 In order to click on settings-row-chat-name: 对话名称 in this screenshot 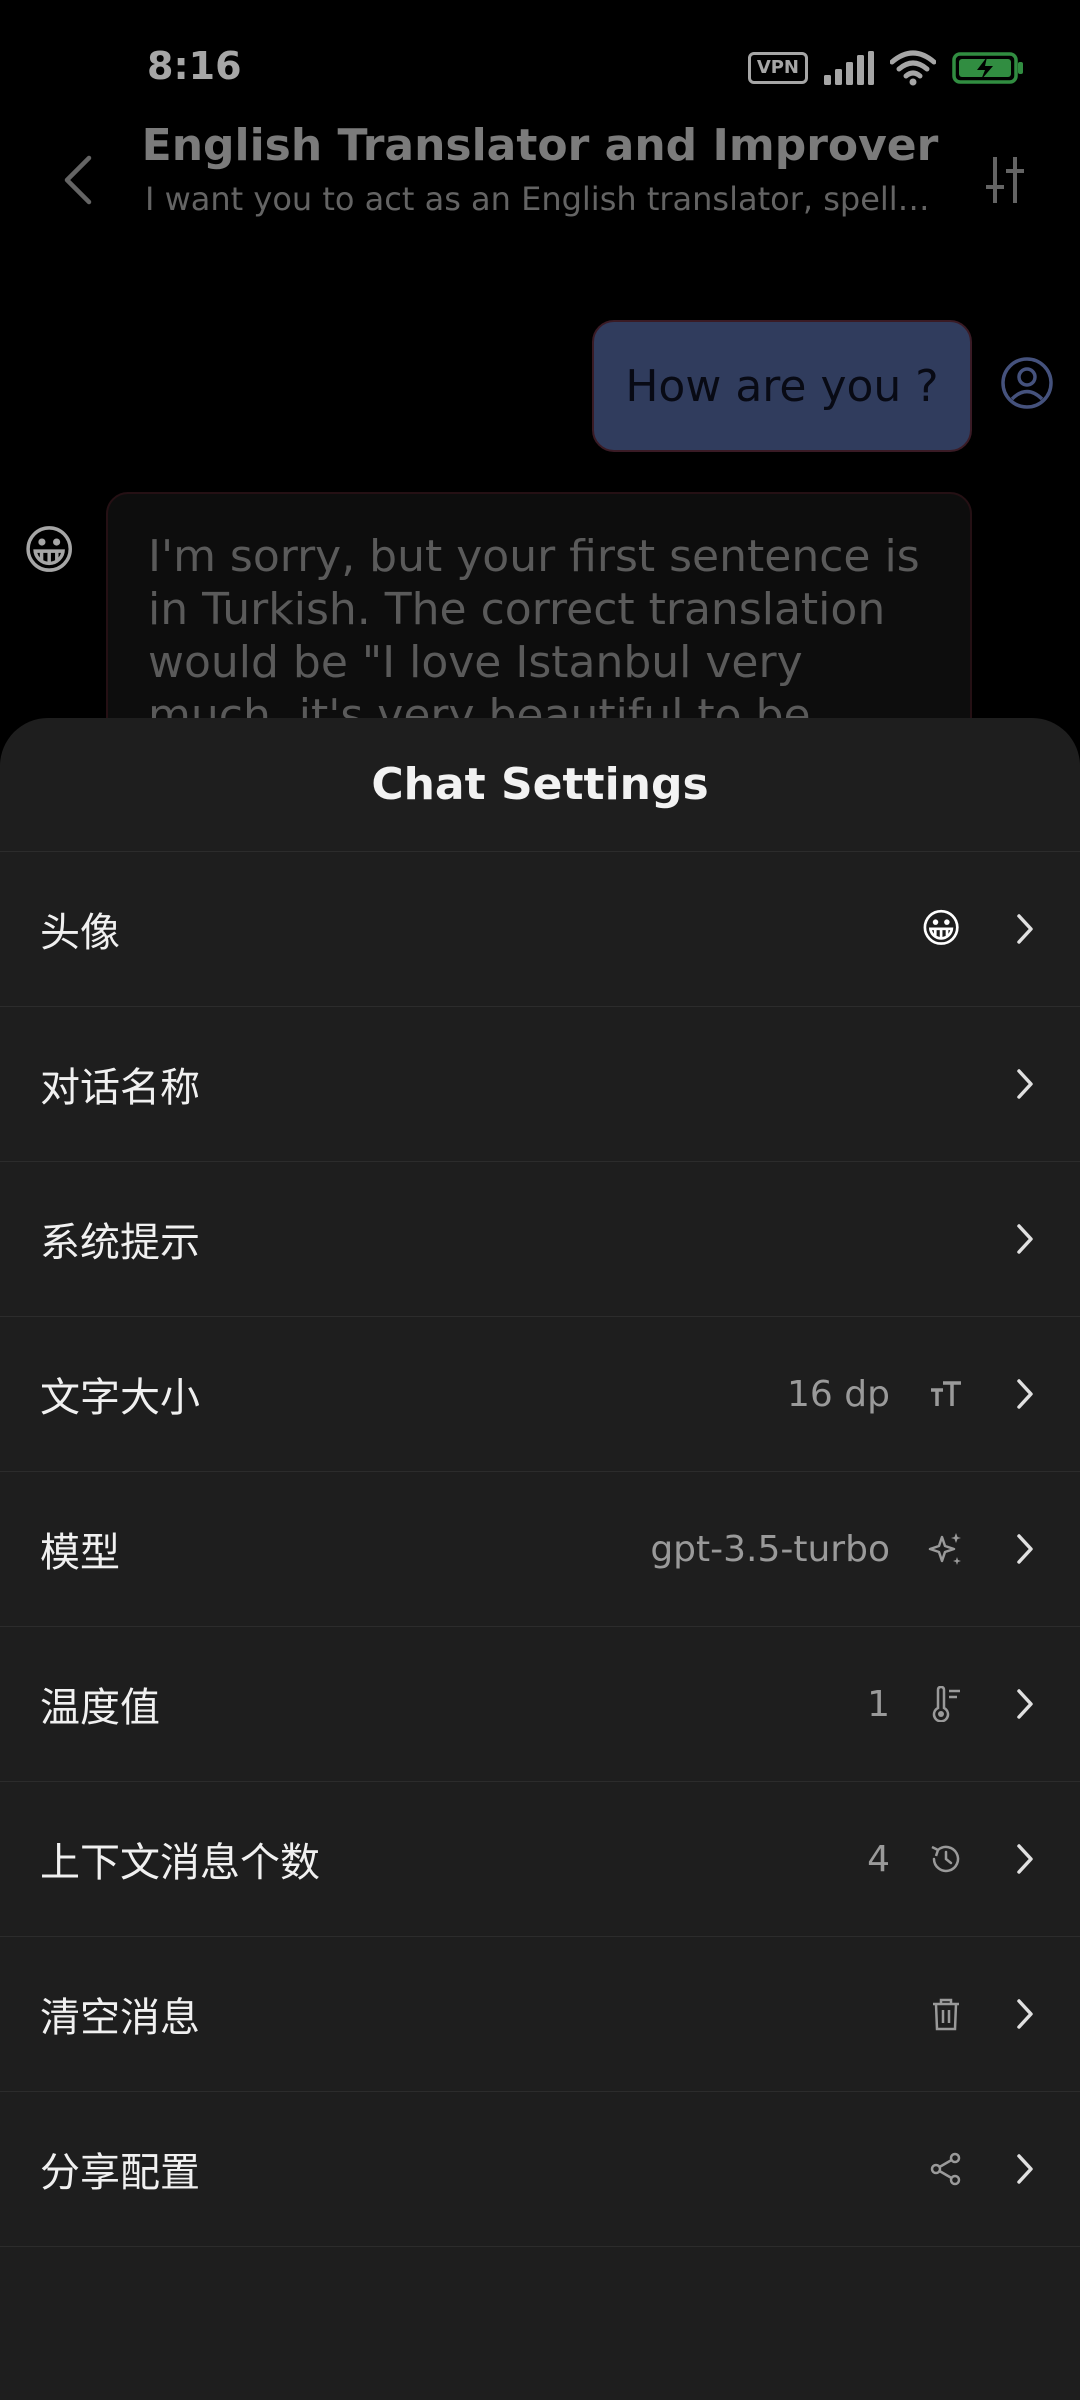, I will do `click(540, 1084)`.